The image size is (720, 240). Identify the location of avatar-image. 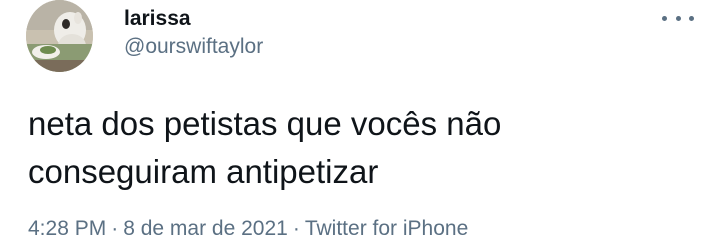
(59, 36).